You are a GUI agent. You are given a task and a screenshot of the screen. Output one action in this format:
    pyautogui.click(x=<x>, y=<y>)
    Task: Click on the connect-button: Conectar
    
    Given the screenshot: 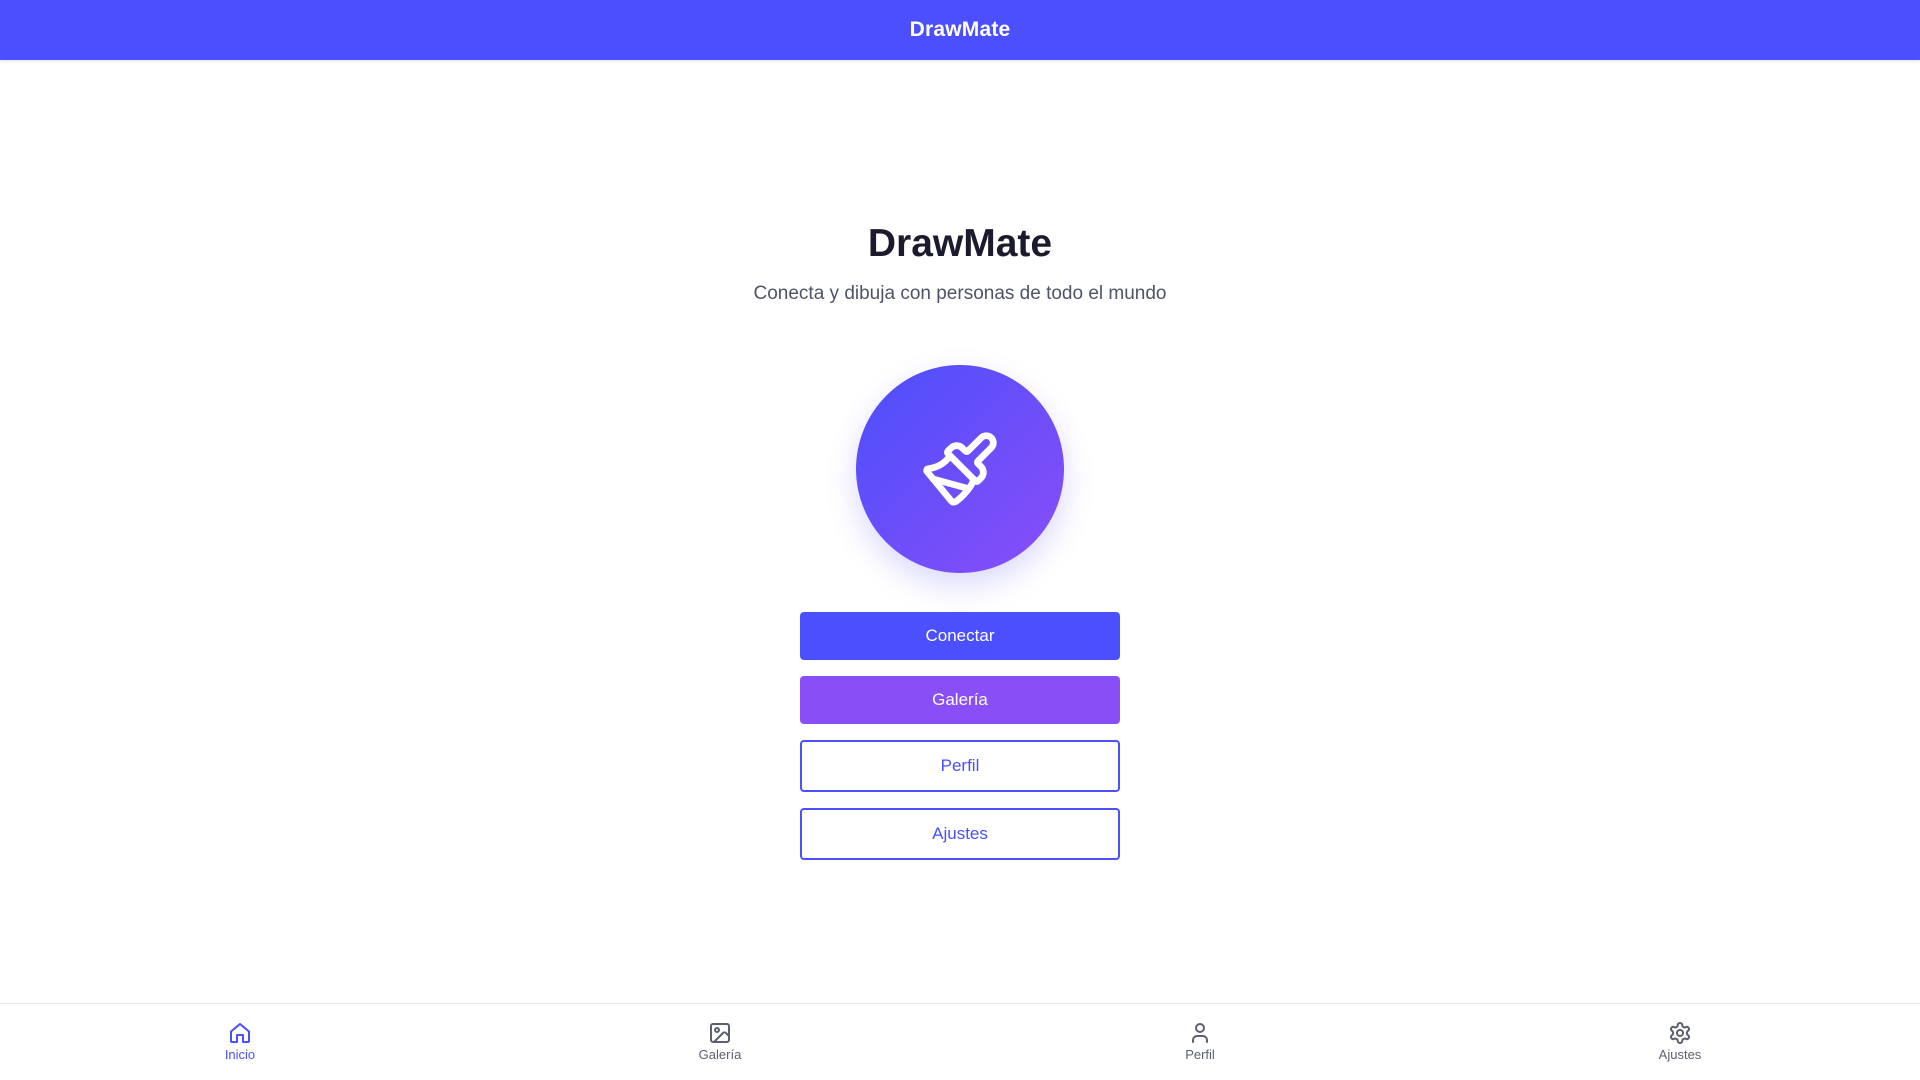 What is the action you would take?
    pyautogui.click(x=960, y=636)
    